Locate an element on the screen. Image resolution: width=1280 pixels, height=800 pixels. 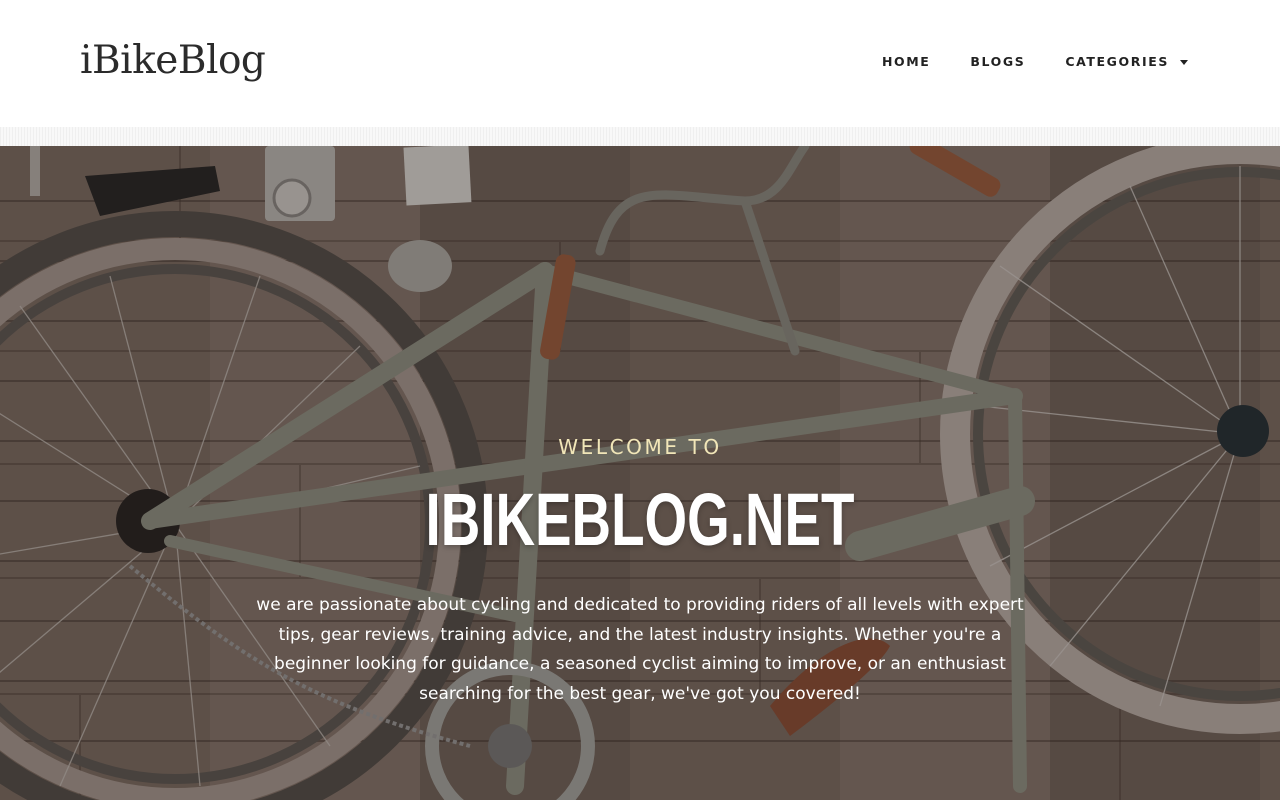
nav-item-blogs: BLOGS is located at coordinates (997, 62).